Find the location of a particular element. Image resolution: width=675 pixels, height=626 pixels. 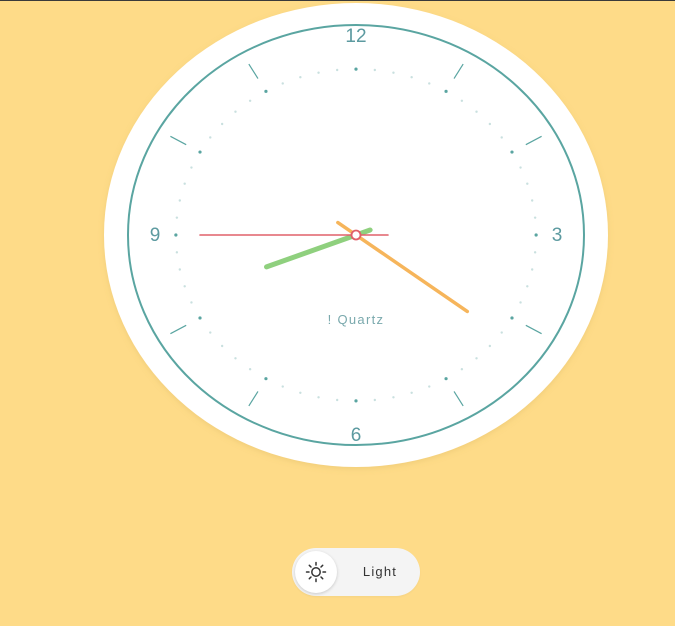

brand-label: ! Quartz is located at coordinates (356, 319).